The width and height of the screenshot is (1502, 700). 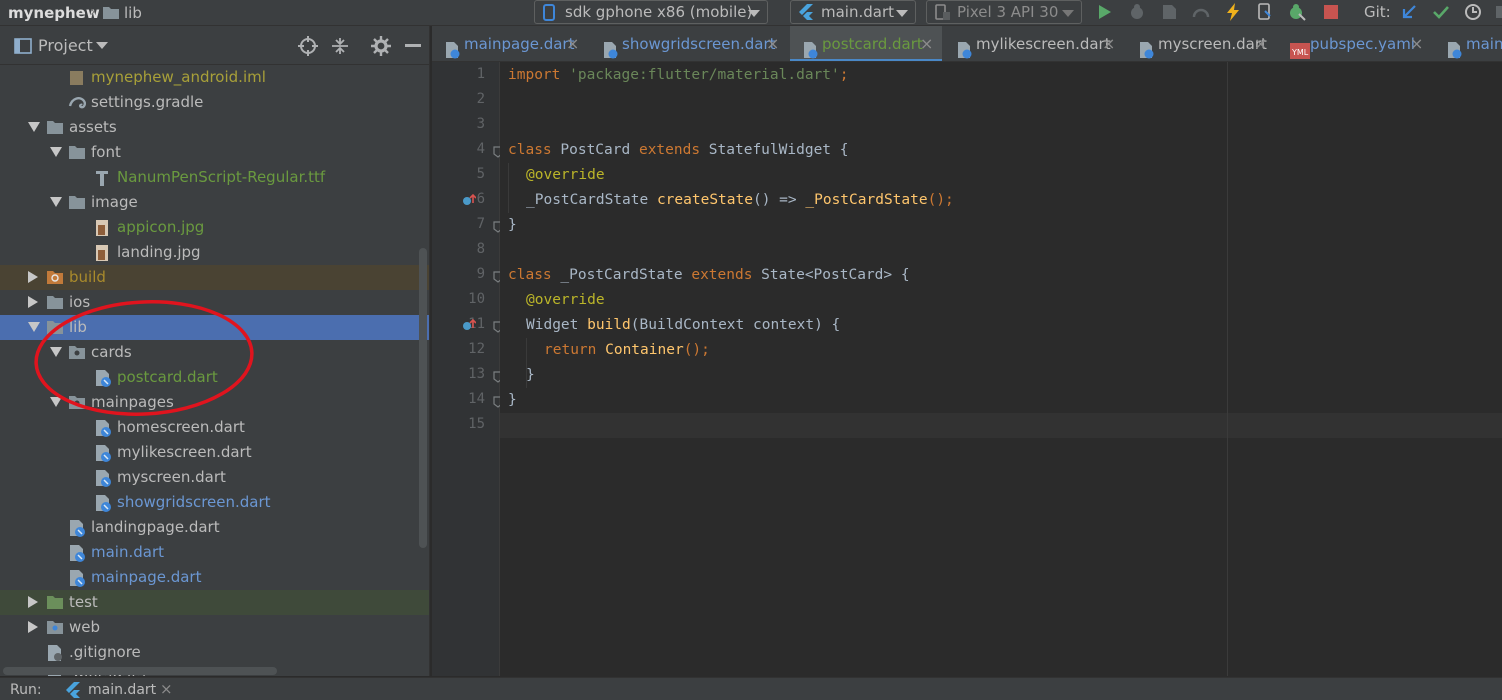 What do you see at coordinates (1265, 12) in the screenshot?
I see `hot-restart-icon` at bounding box center [1265, 12].